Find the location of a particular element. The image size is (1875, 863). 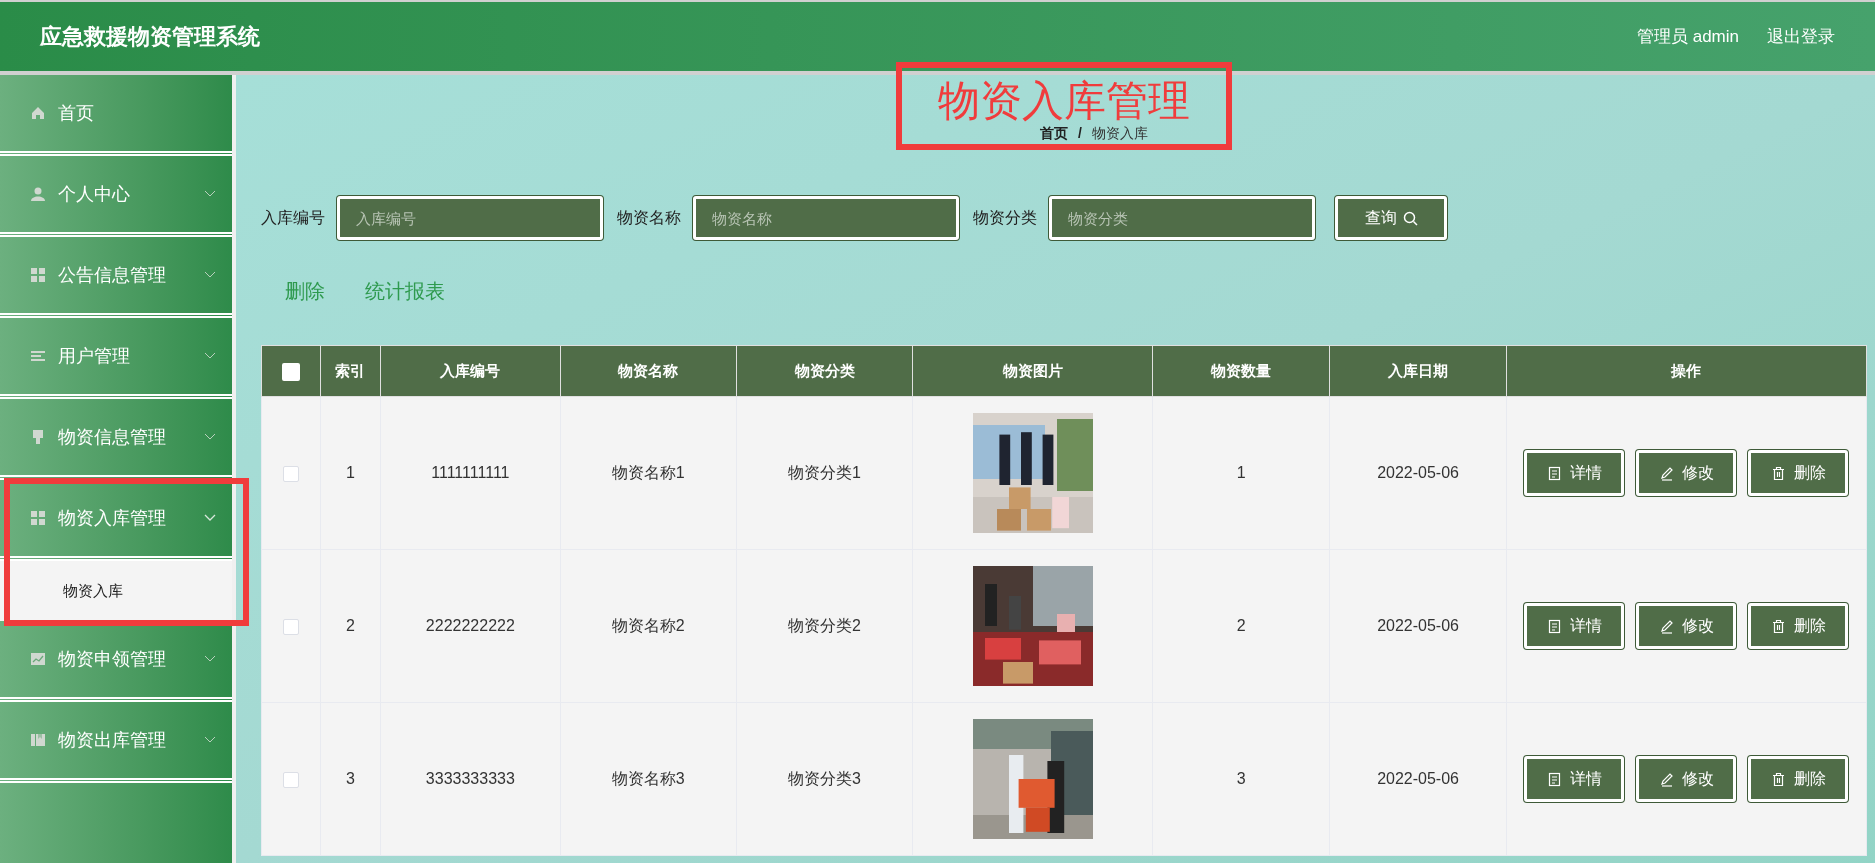

search-field: 物资名称 is located at coordinates (826, 218).